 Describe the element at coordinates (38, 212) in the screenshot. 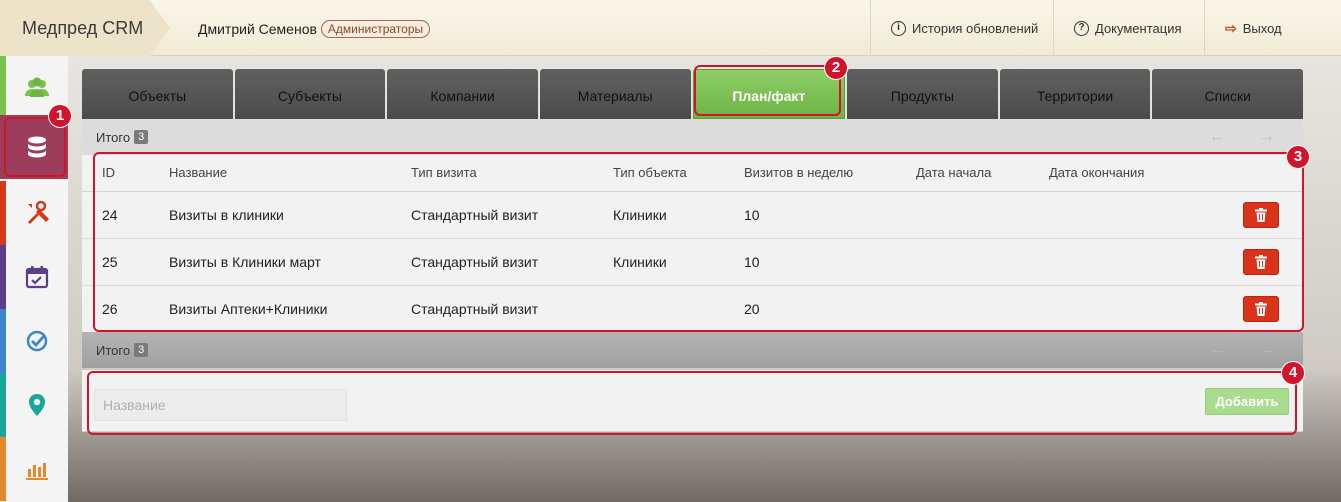

I see `tools-icon` at that location.